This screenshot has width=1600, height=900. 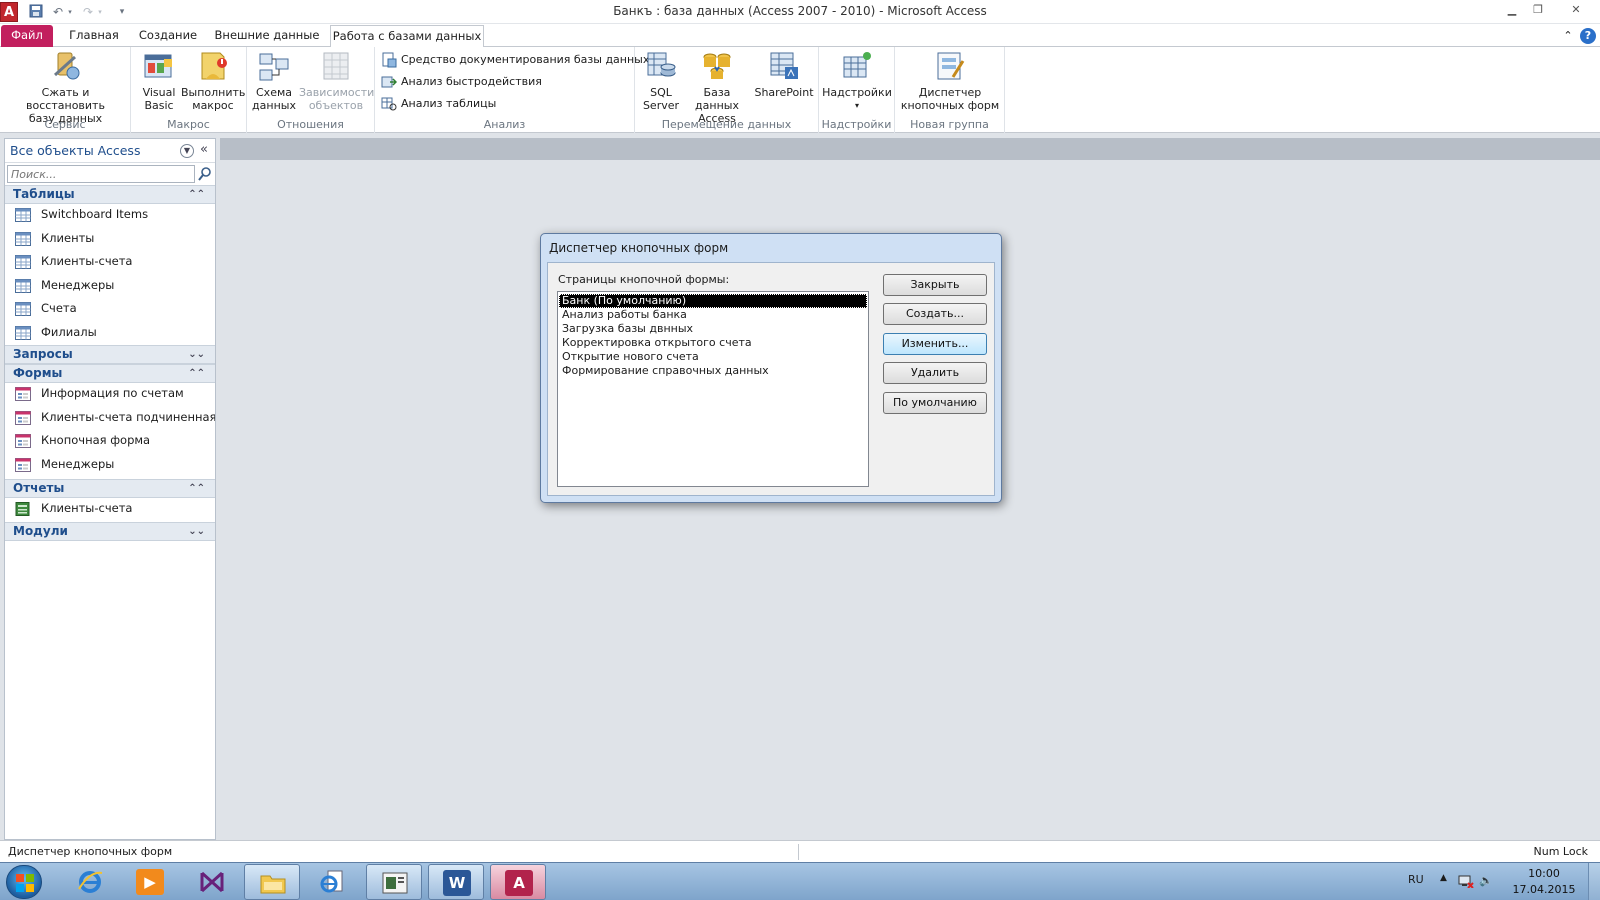 I want to click on sql-server-icon, so click(x=661, y=66).